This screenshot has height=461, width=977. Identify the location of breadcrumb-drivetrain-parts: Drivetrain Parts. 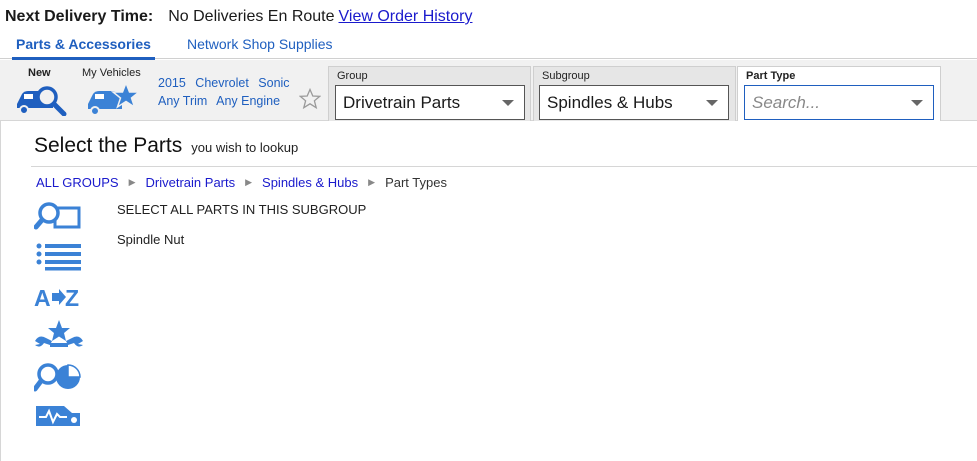
(191, 182).